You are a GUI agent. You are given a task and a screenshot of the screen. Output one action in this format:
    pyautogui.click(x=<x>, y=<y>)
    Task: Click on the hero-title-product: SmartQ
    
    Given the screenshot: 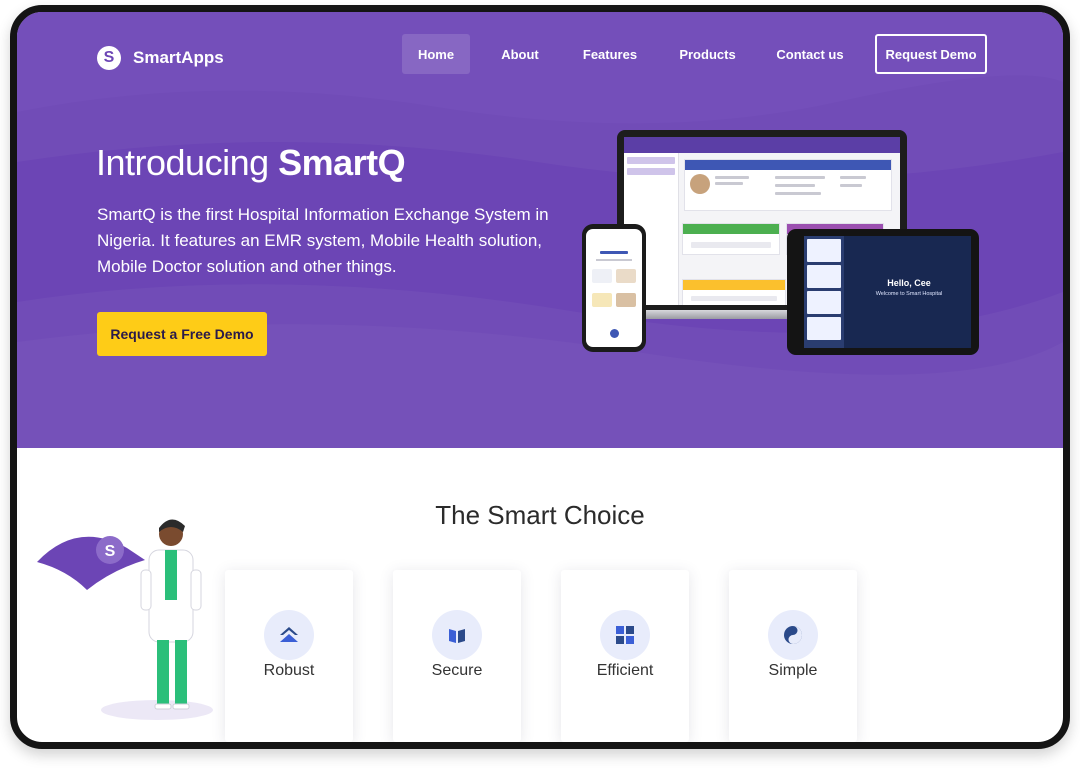 What is the action you would take?
    pyautogui.click(x=342, y=162)
    